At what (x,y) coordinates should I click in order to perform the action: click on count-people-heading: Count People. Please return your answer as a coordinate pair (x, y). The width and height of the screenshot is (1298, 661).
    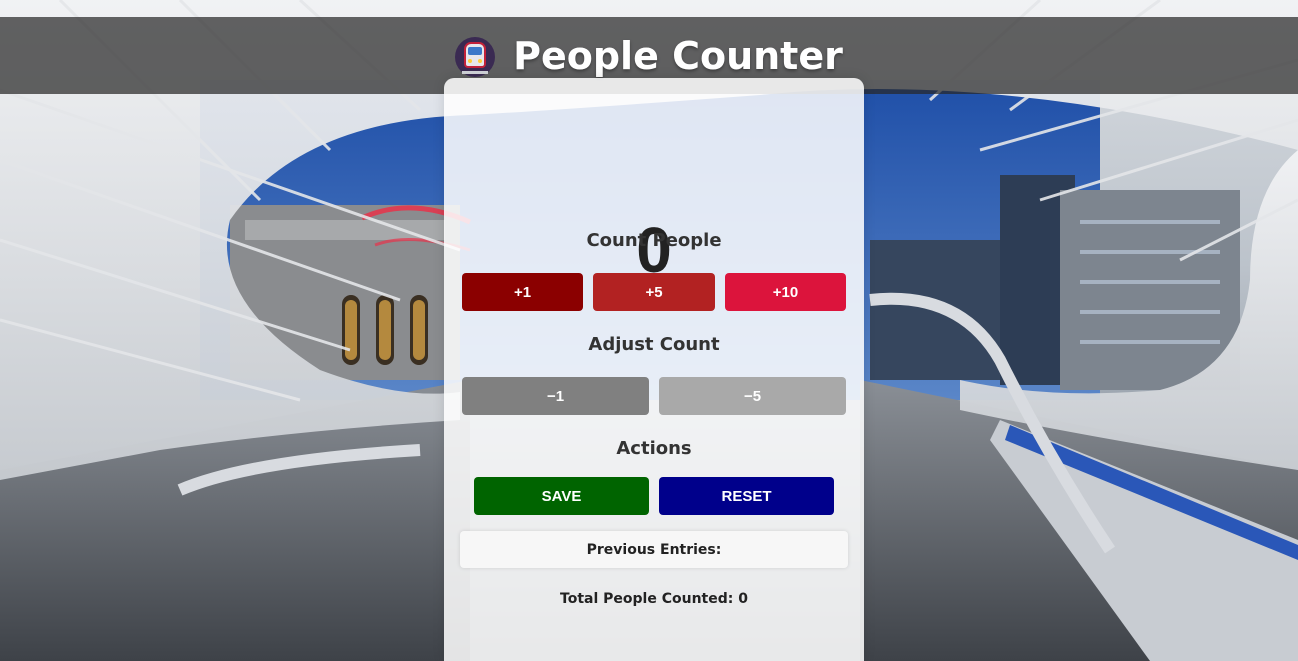
    Looking at the image, I should click on (654, 240).